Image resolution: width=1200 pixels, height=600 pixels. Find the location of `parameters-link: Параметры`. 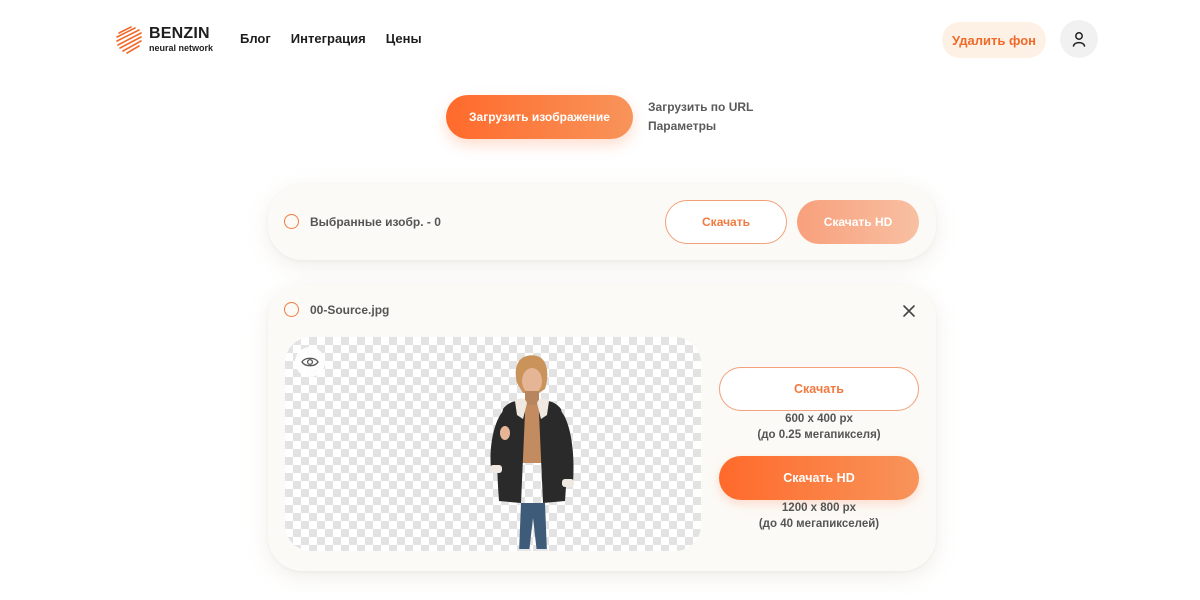

parameters-link: Параметры is located at coordinates (700, 126).